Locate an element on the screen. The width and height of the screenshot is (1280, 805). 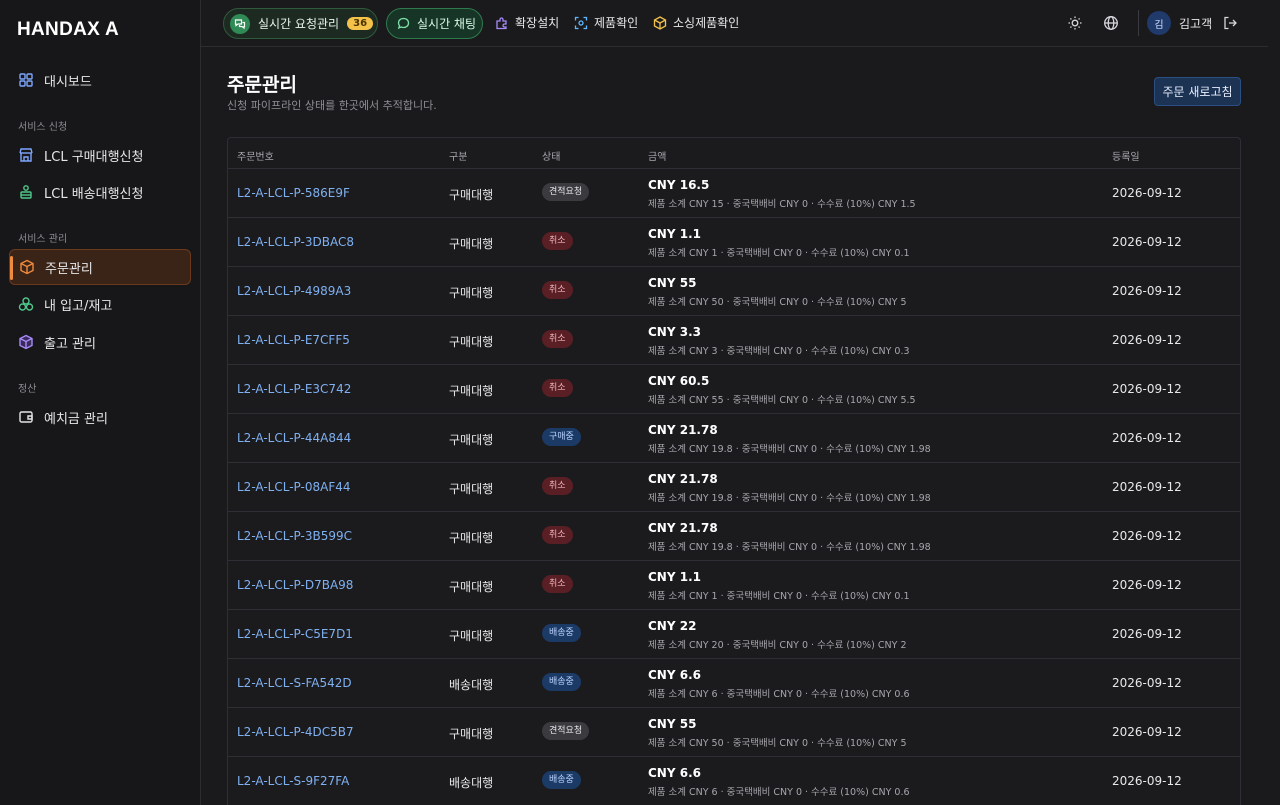
realtime-requests-label: 실시간 요청관리 is located at coordinates (299, 24).